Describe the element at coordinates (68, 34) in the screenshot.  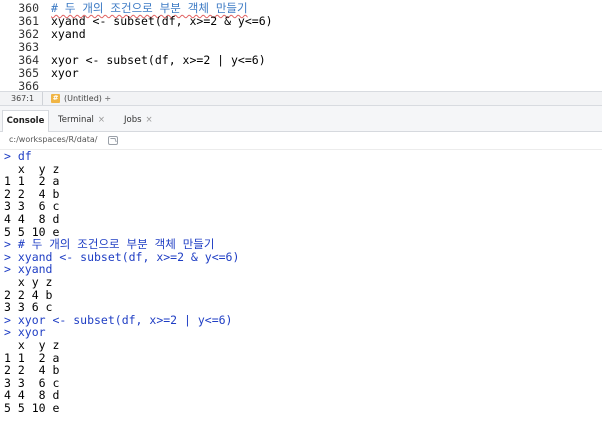
I see `code-text: xyand` at that location.